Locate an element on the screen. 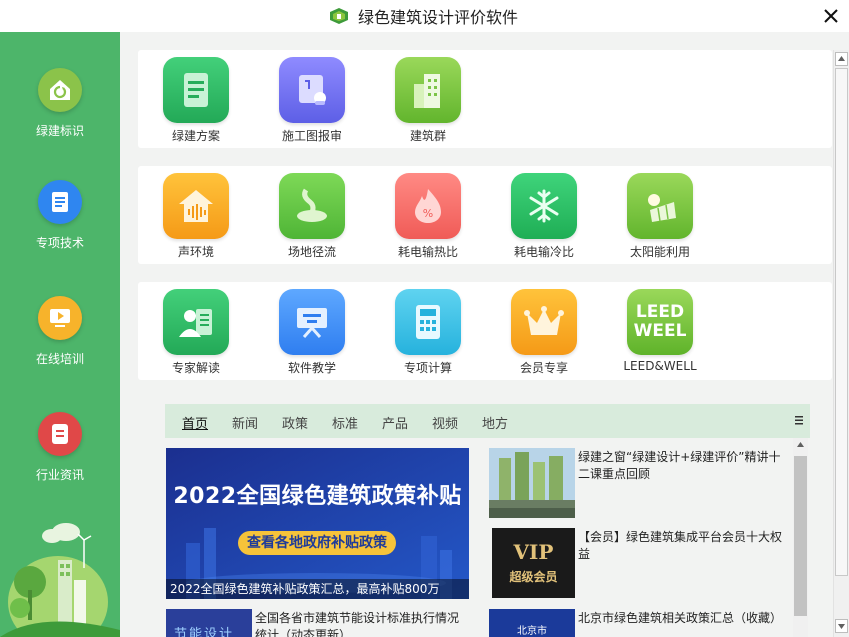 This screenshot has height=637, width=849. tile-label: 软件教学 is located at coordinates (311, 368).